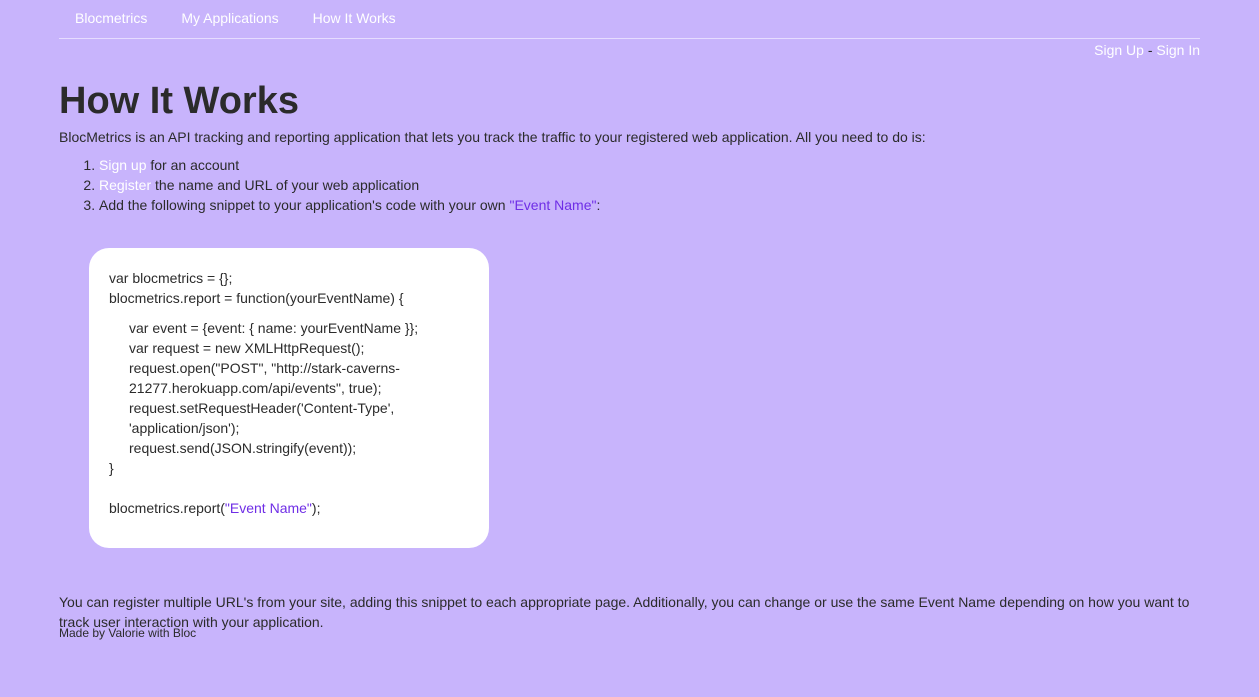 The image size is (1259, 697). What do you see at coordinates (122, 165) in the screenshot?
I see `sign-up-step-link: Sign up` at bounding box center [122, 165].